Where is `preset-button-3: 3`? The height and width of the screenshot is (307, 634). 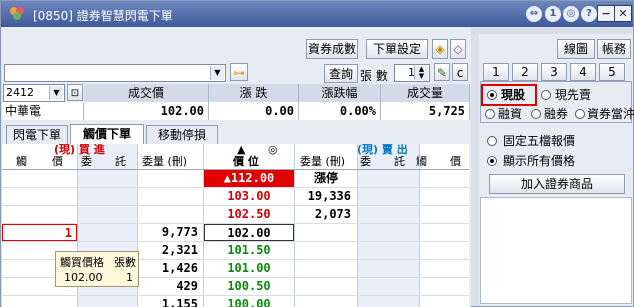 preset-button-3: 3 is located at coordinates (554, 72).